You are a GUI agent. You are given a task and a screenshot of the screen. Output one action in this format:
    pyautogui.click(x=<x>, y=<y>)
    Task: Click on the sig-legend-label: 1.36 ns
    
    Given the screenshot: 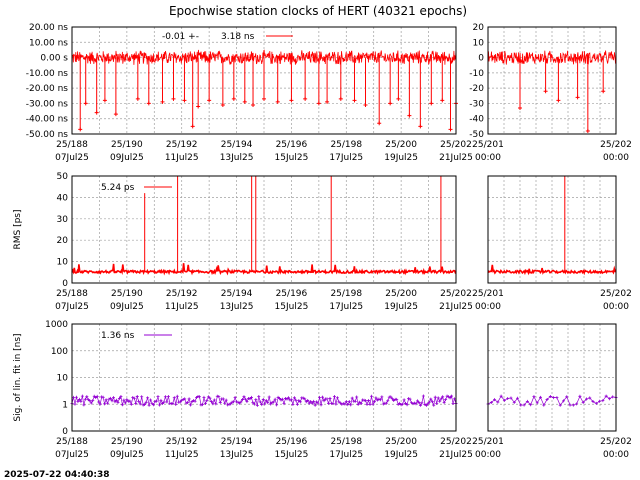 What is the action you would take?
    pyautogui.click(x=118, y=336)
    